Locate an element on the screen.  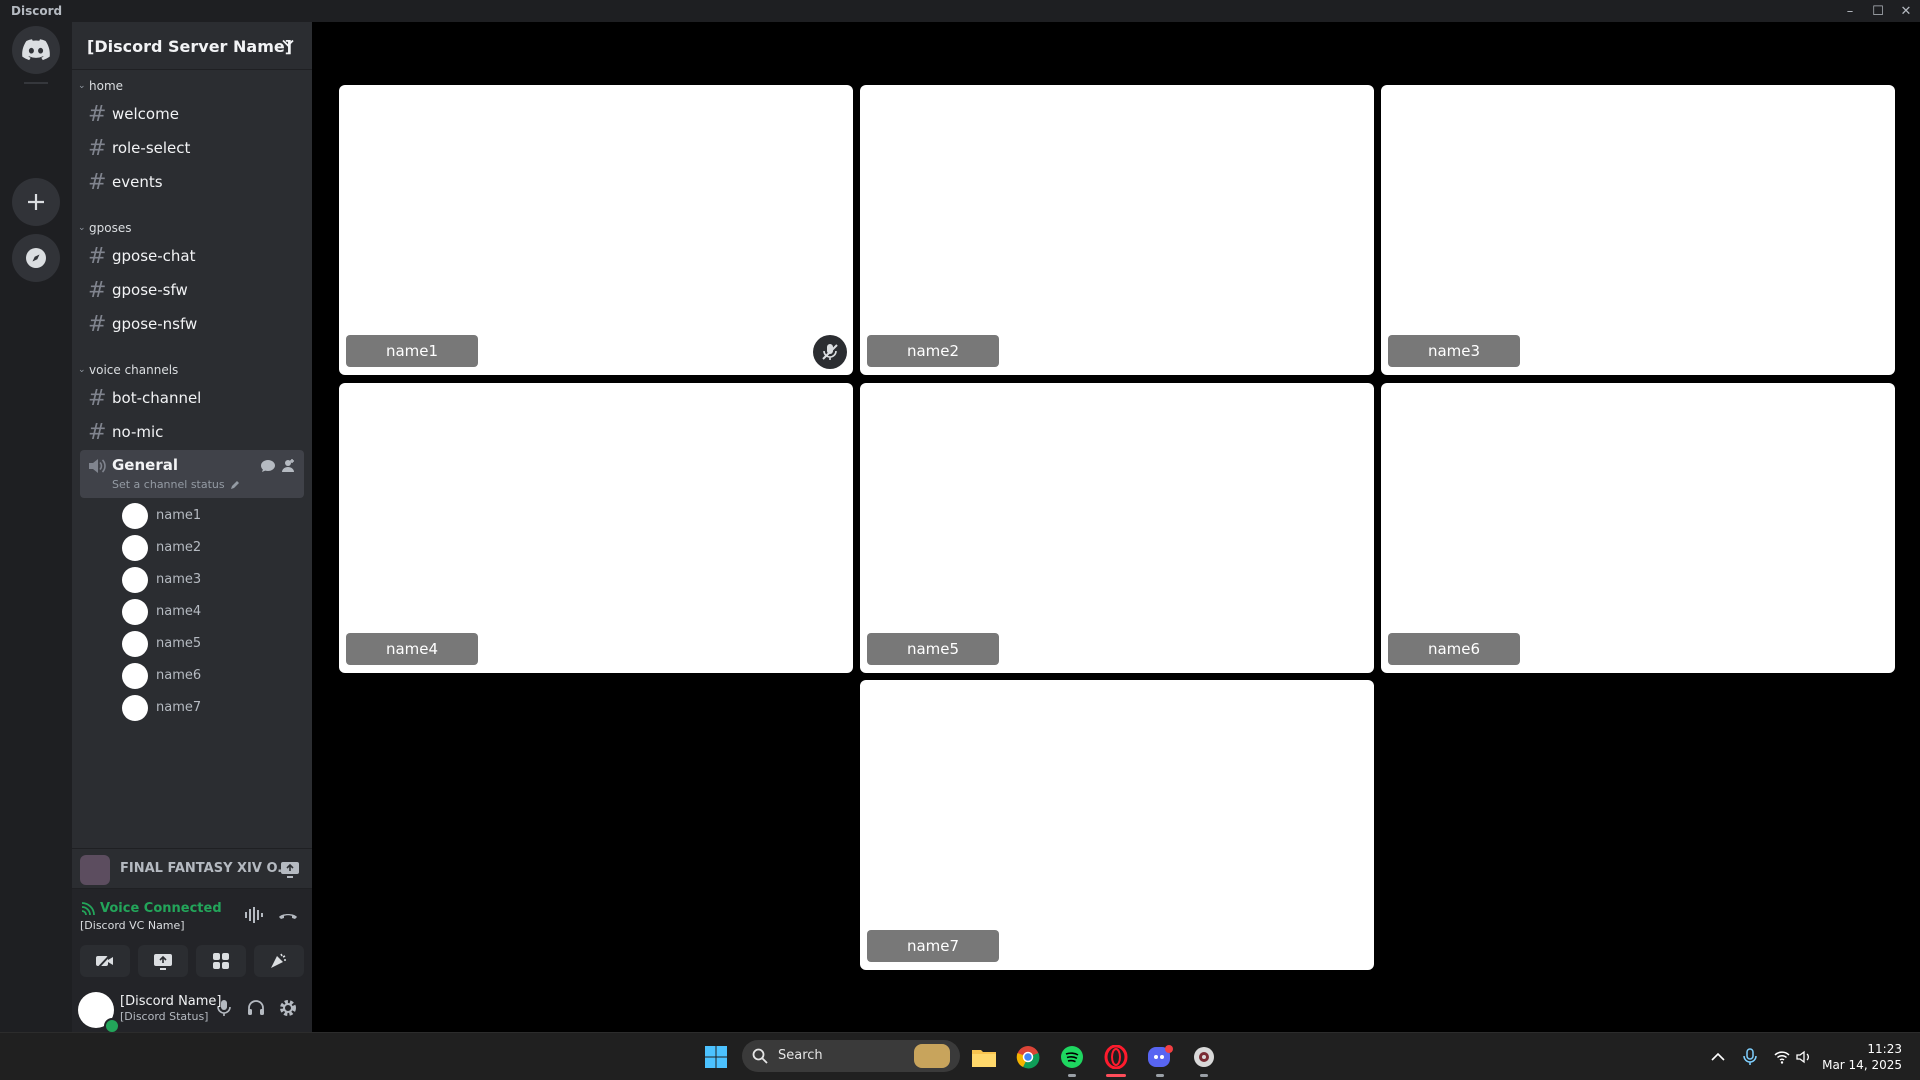
taskbar-search: Search is located at coordinates (851, 1056).